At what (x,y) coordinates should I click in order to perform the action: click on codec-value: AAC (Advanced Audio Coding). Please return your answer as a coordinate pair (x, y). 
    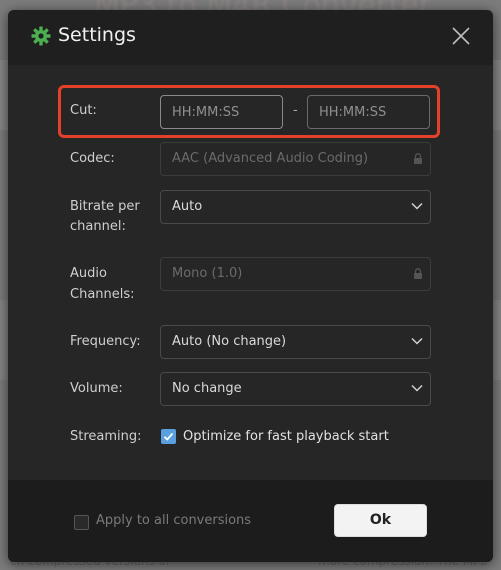
    Looking at the image, I should click on (270, 158).